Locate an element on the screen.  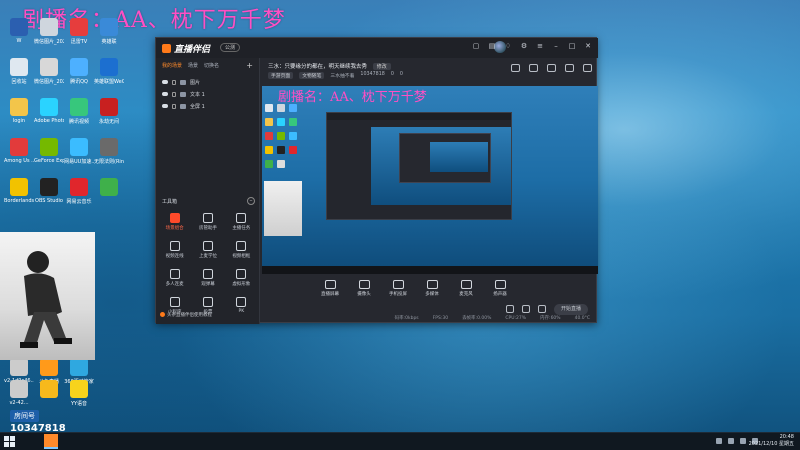
desktop-icon: GeForce Experience is located at coordinates (49, 151).